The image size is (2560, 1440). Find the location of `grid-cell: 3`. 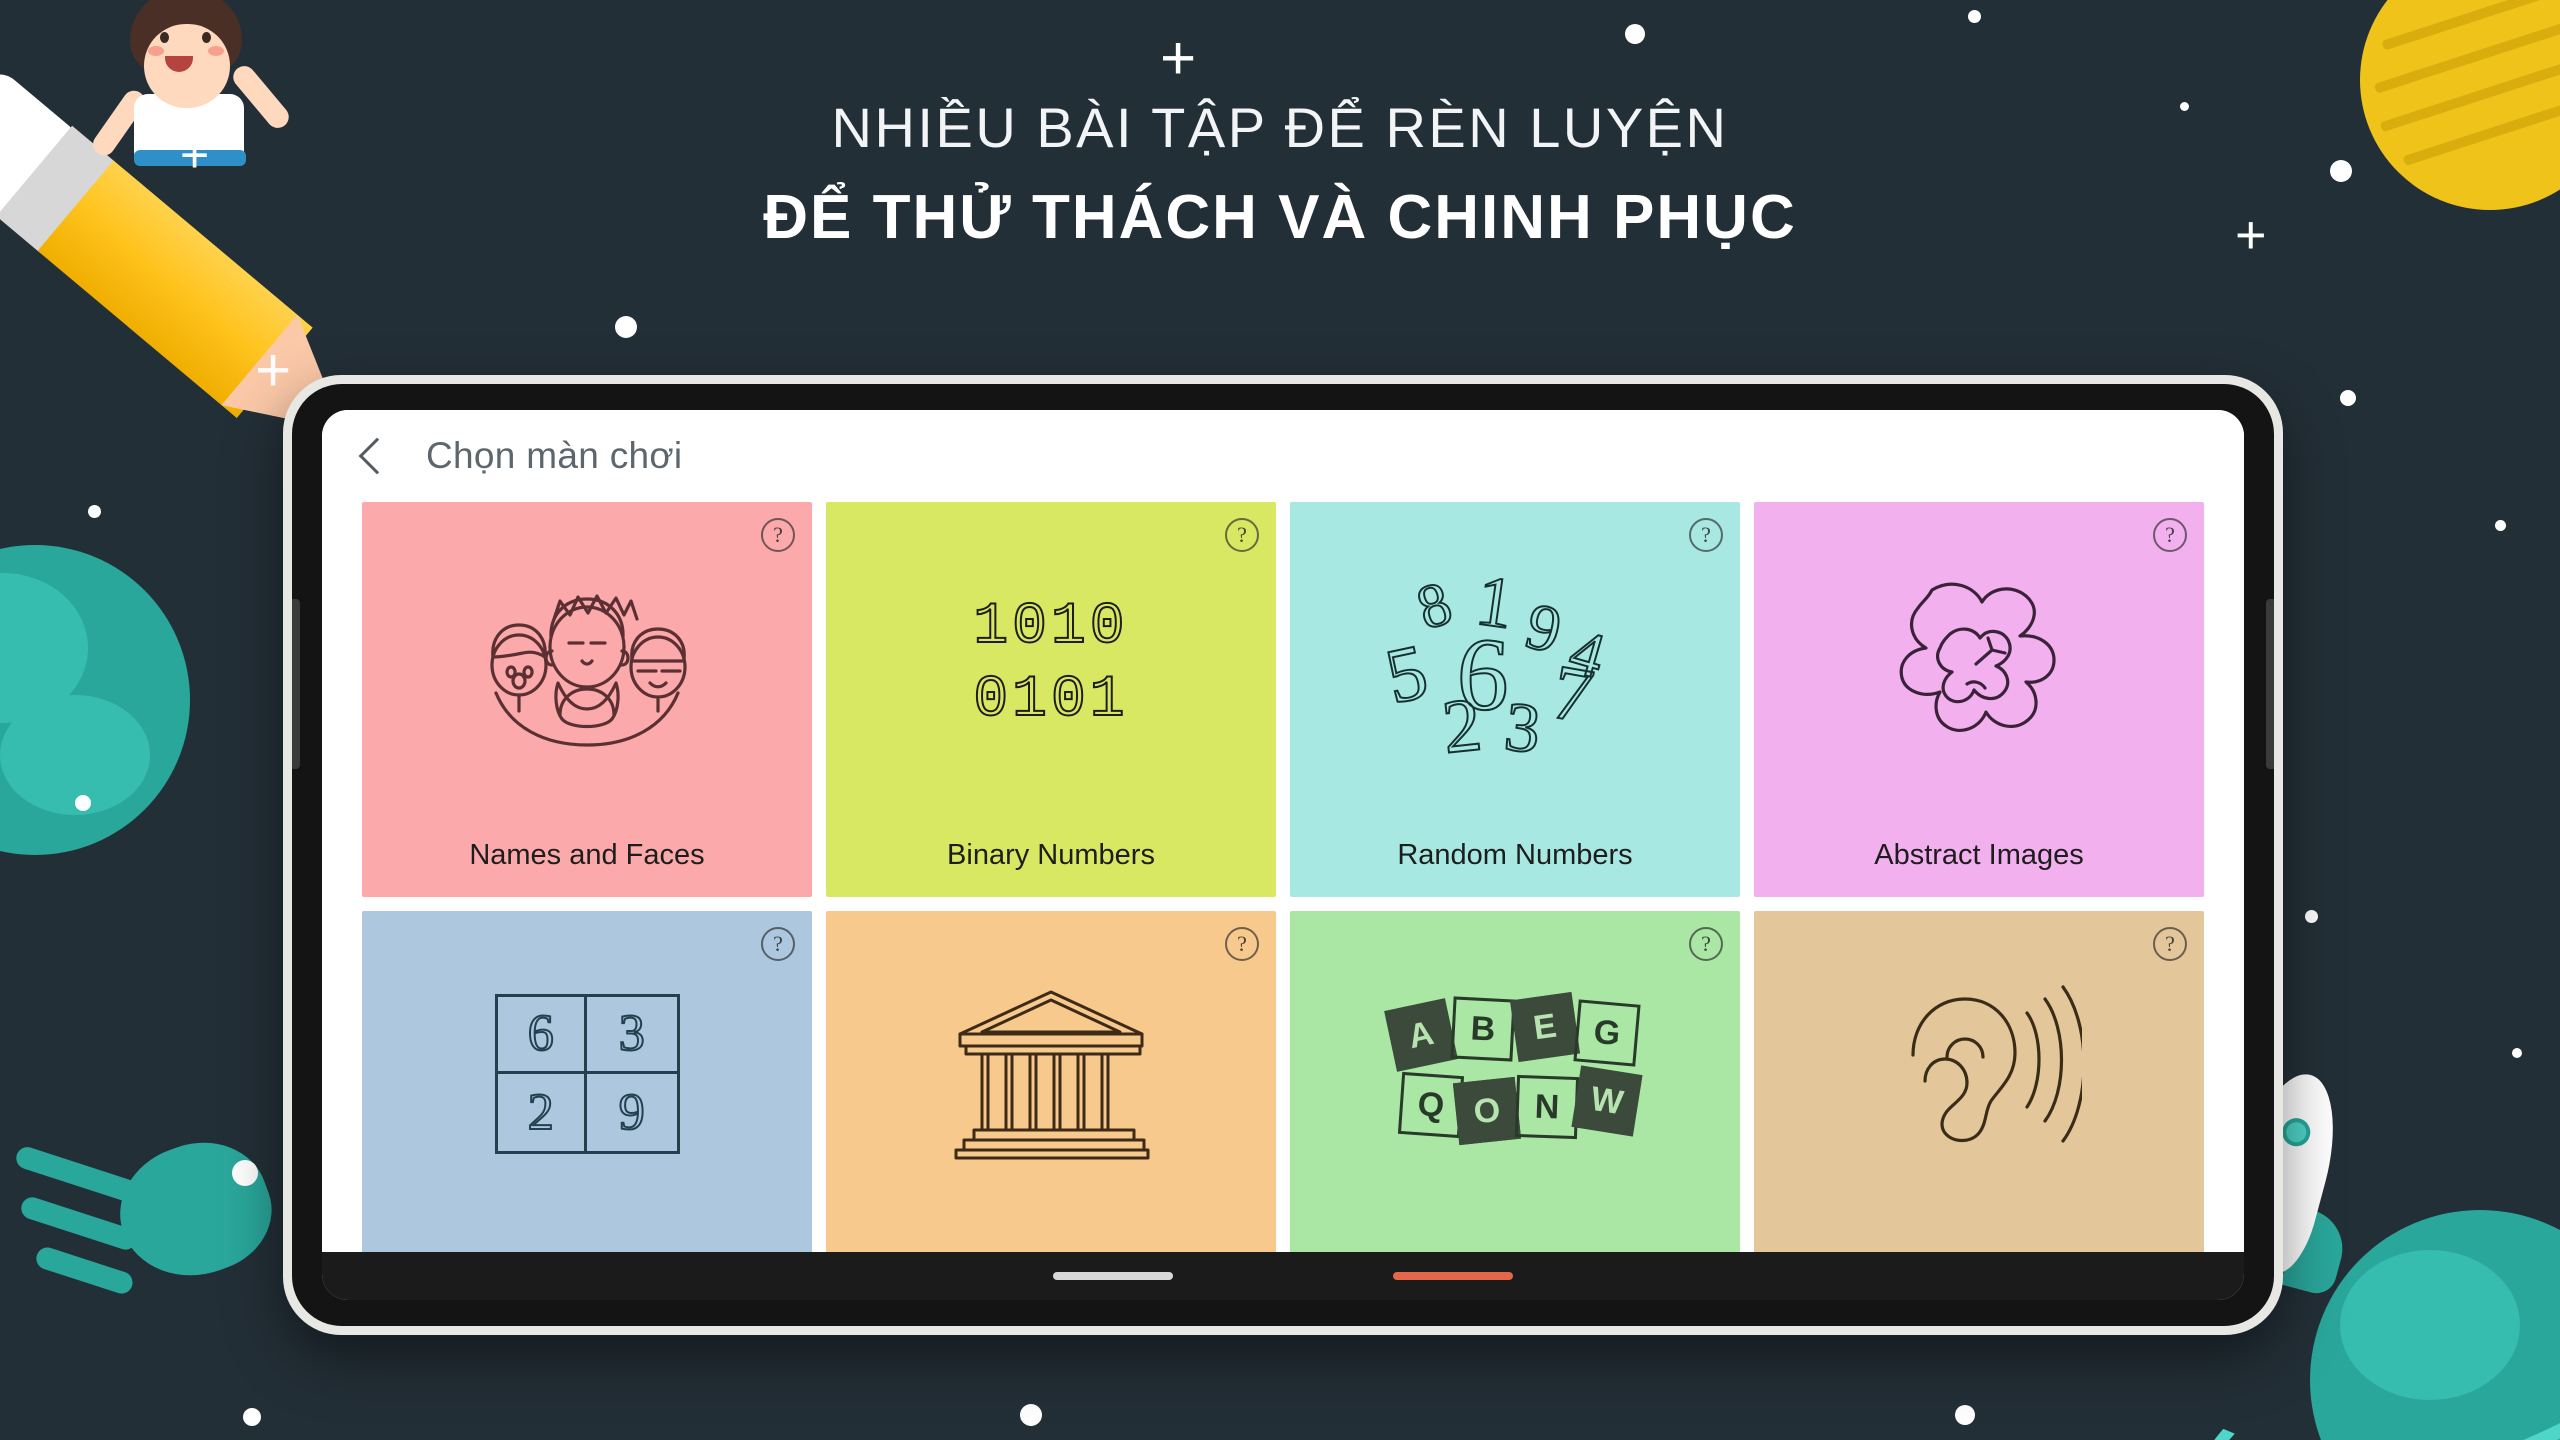

grid-cell: 3 is located at coordinates (632, 1035).